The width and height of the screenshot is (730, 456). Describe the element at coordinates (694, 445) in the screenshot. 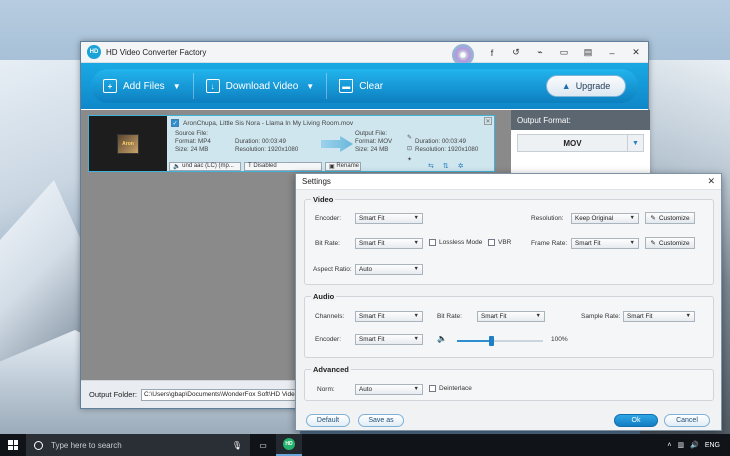

I see `speaker-icon: 🔊` at that location.